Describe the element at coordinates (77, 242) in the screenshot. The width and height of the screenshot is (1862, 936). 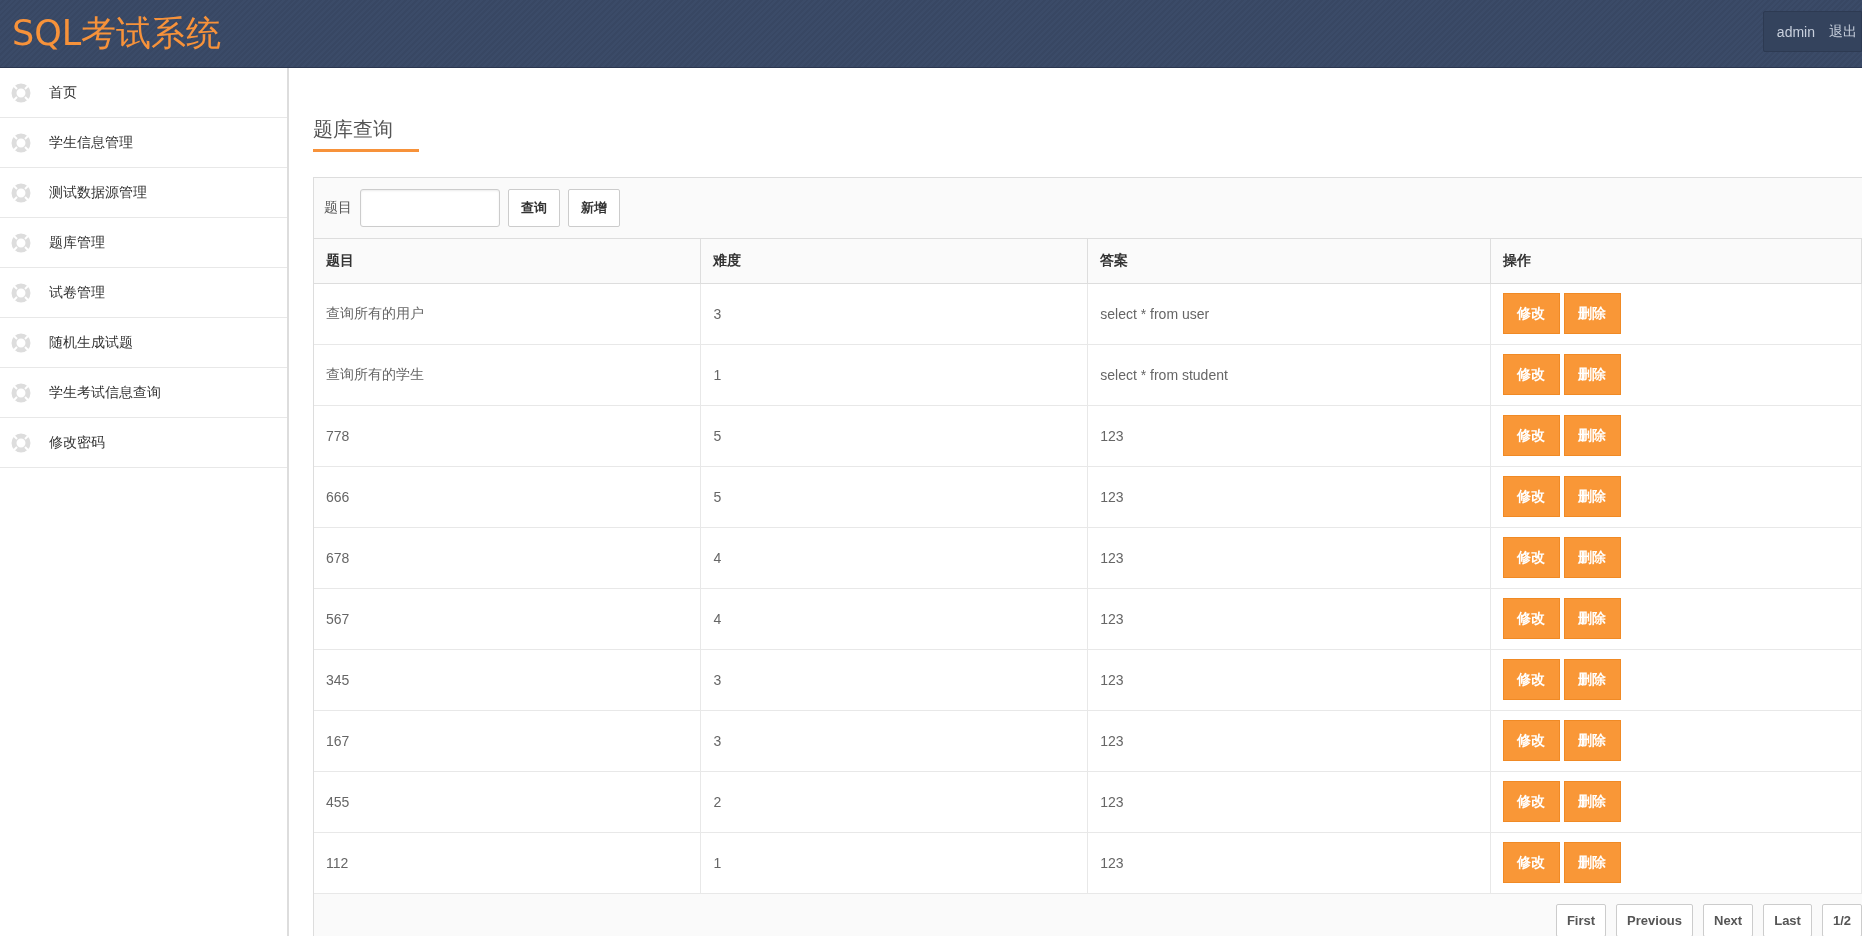
I see `sidebar-item-label: 题库管理` at that location.